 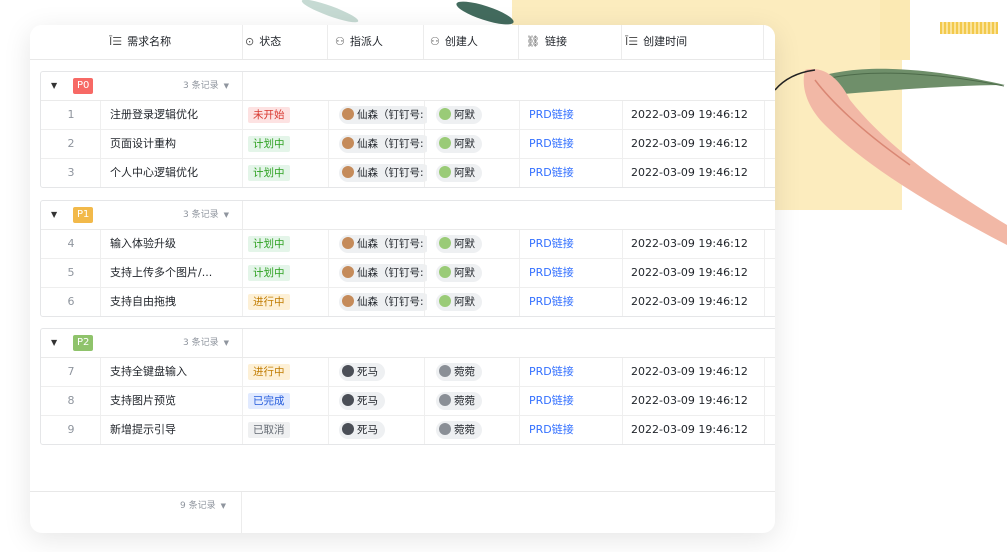 What do you see at coordinates (175, 244) in the screenshot?
I see `requirement-name: 输入体验升级` at bounding box center [175, 244].